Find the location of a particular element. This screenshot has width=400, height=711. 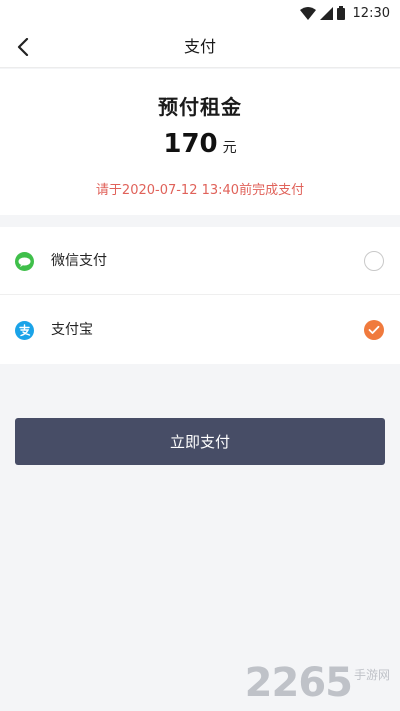

radio-unchecked is located at coordinates (374, 261).